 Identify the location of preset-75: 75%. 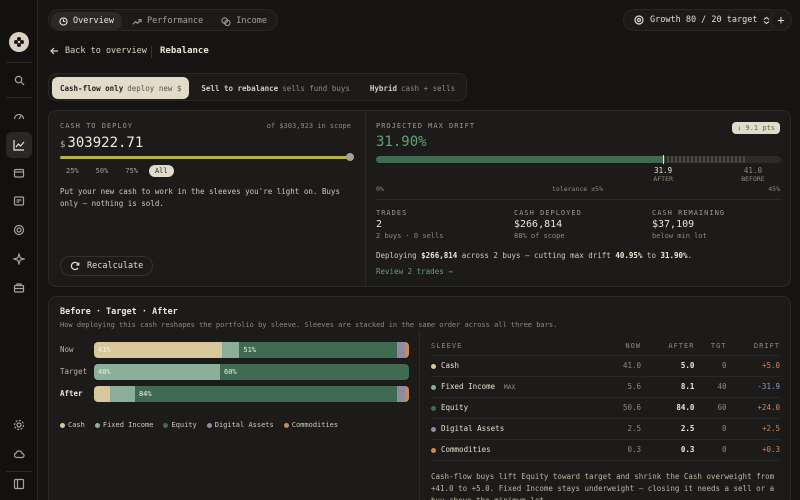
(131, 171).